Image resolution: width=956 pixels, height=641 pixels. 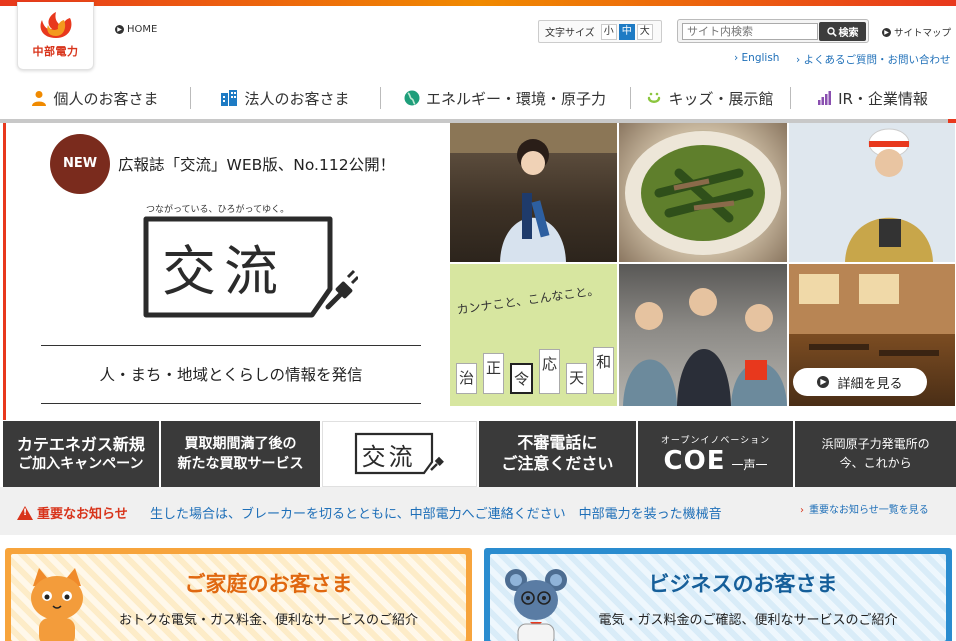 What do you see at coordinates (257, 165) in the screenshot?
I see `hero-headline: 広報誌「交流」WEB版、No.112公開！` at bounding box center [257, 165].